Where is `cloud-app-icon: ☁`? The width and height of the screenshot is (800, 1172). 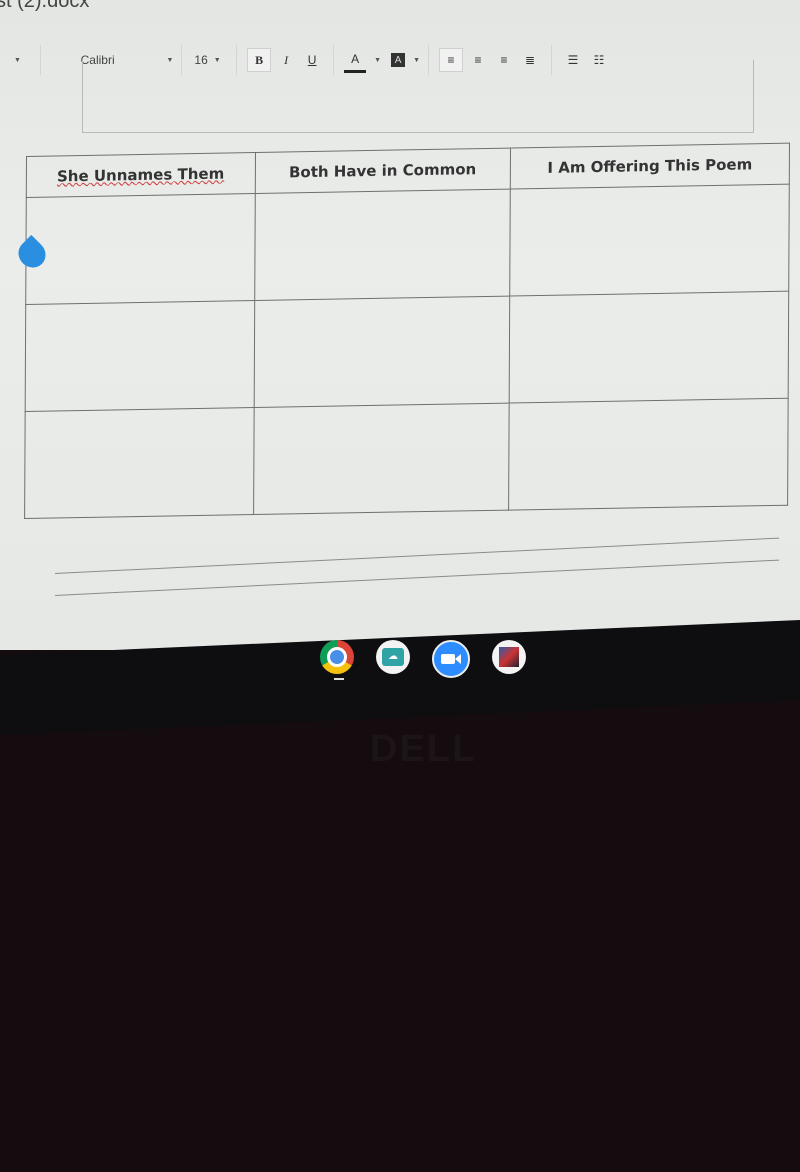
cloud-app-icon: ☁ is located at coordinates (393, 657).